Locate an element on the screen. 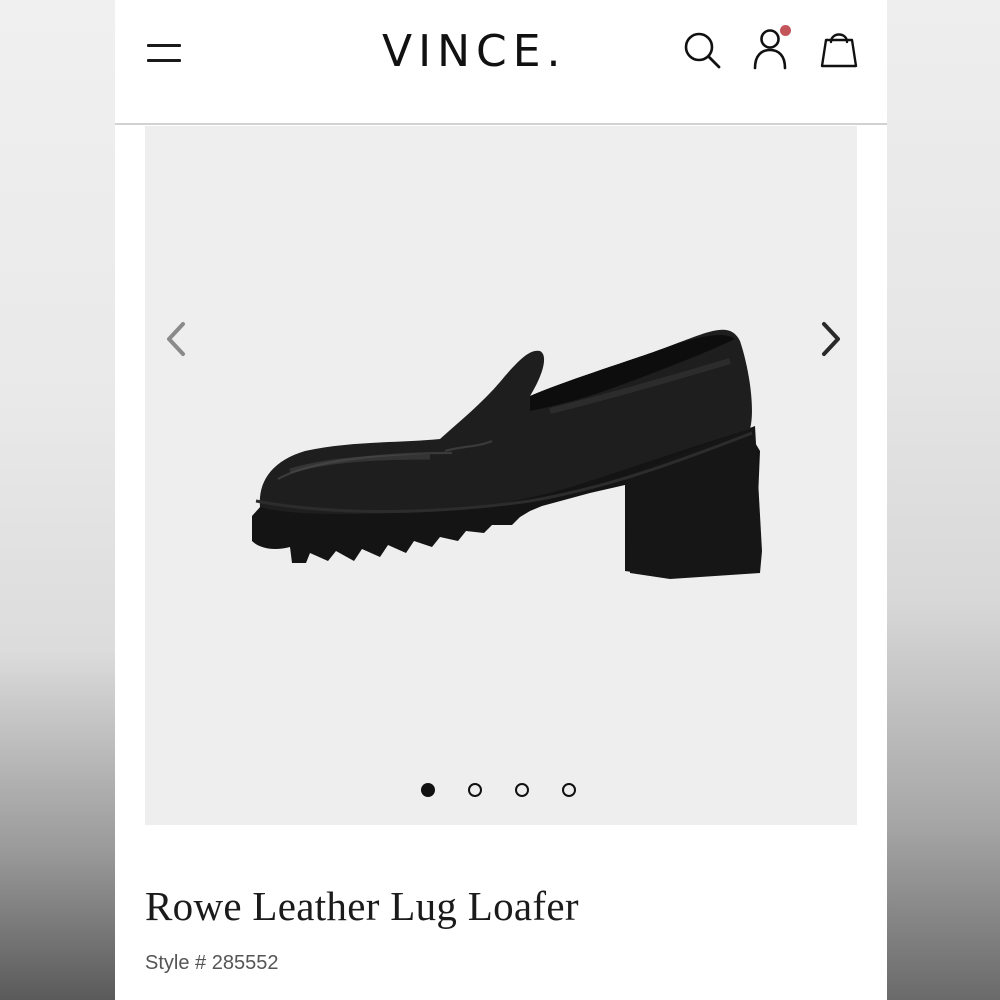 The image size is (1000, 1000). search-button is located at coordinates (702, 50).